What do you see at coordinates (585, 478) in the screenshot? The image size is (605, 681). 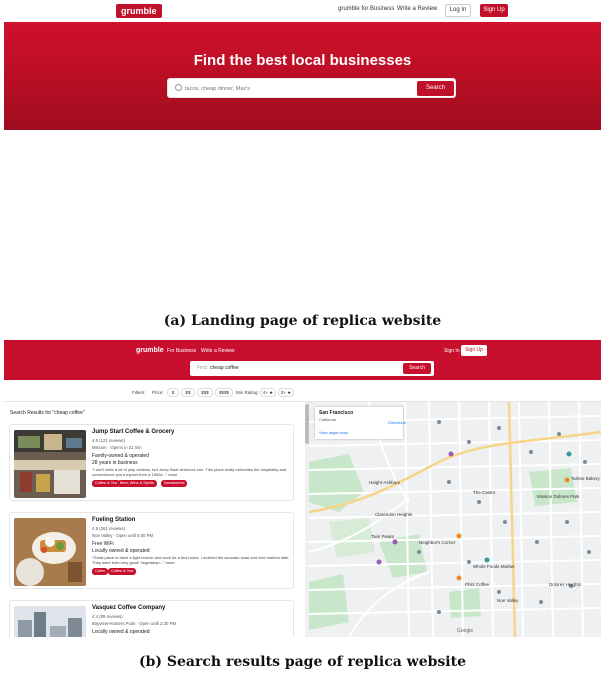 I see `map-label: Tartine Bakery` at bounding box center [585, 478].